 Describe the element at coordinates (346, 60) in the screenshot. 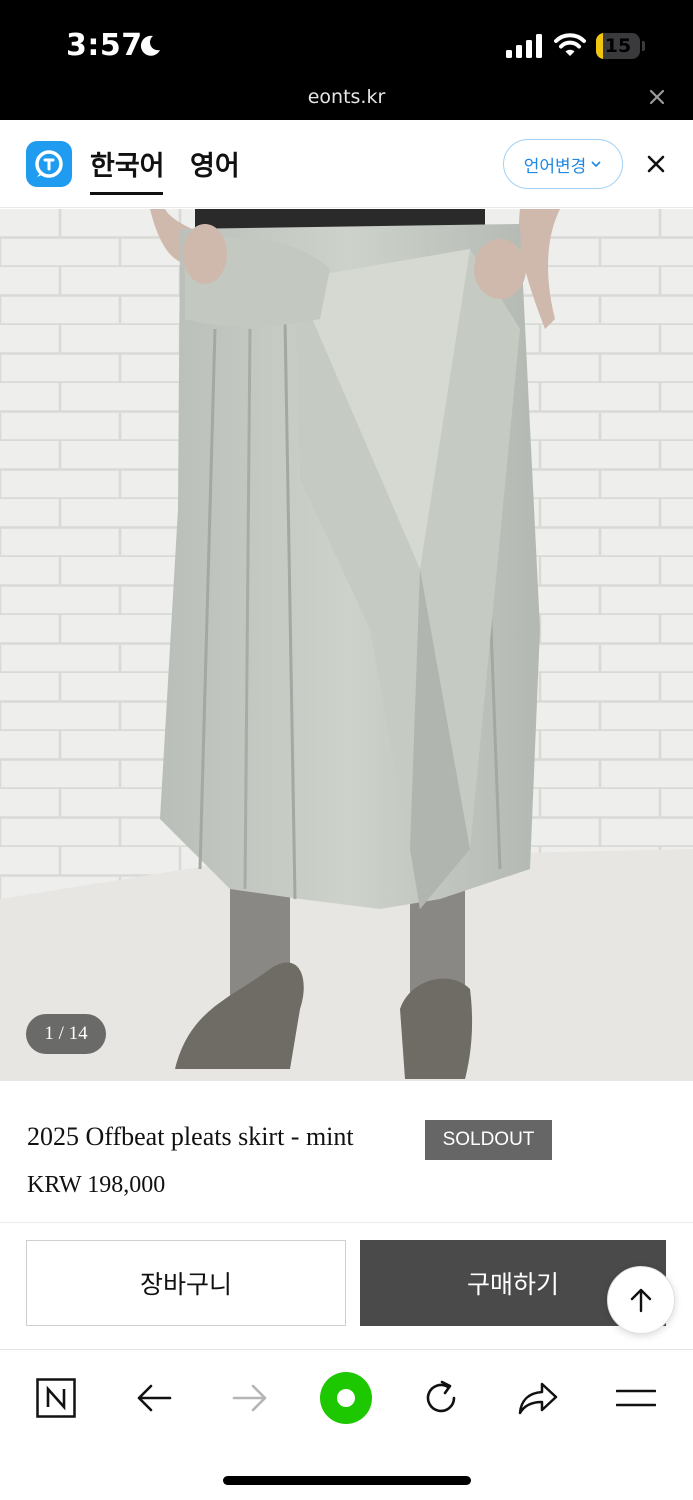

I see `status-bar: 3:57 15 eonts.kr` at that location.